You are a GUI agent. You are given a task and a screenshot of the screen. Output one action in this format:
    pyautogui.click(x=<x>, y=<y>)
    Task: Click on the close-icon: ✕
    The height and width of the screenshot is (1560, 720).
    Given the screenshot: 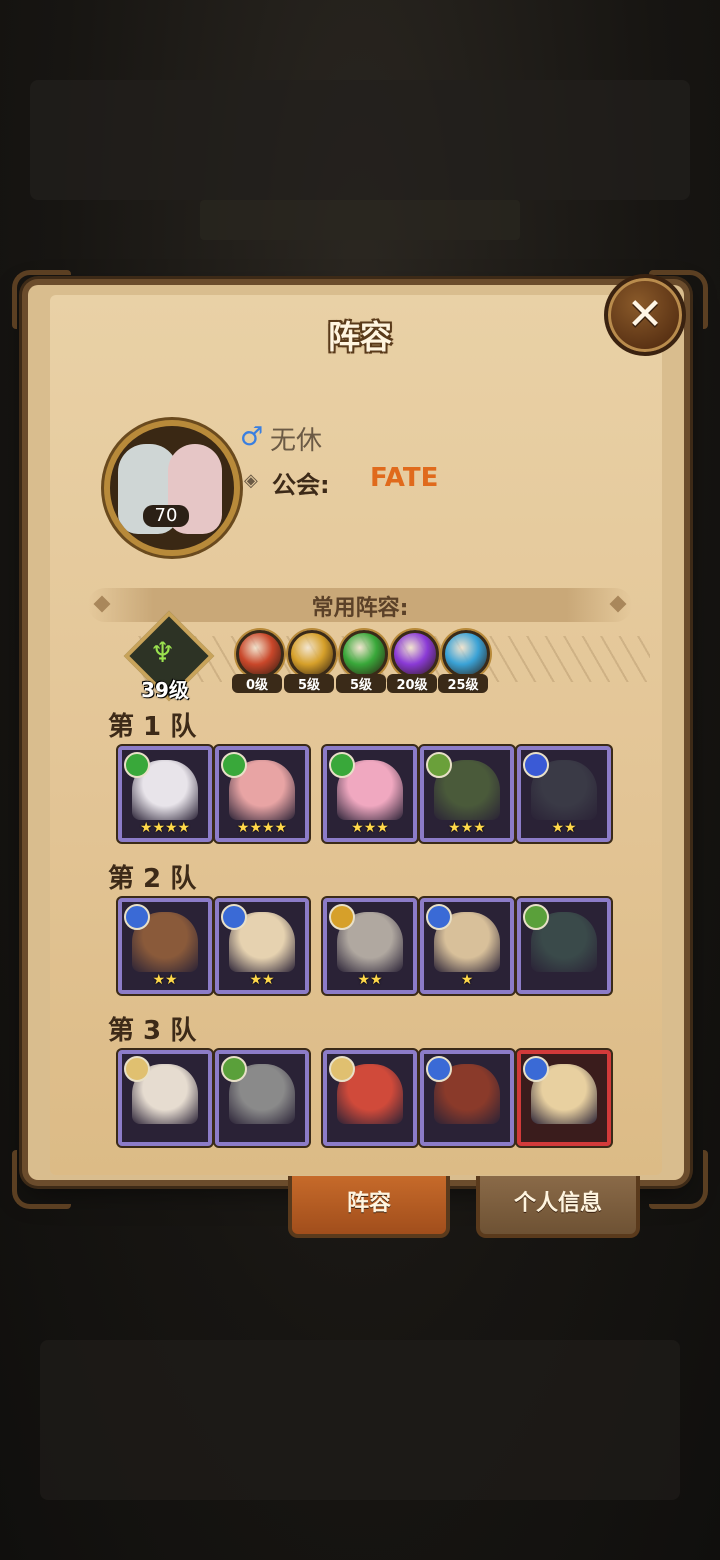 What is the action you would take?
    pyautogui.click(x=645, y=314)
    